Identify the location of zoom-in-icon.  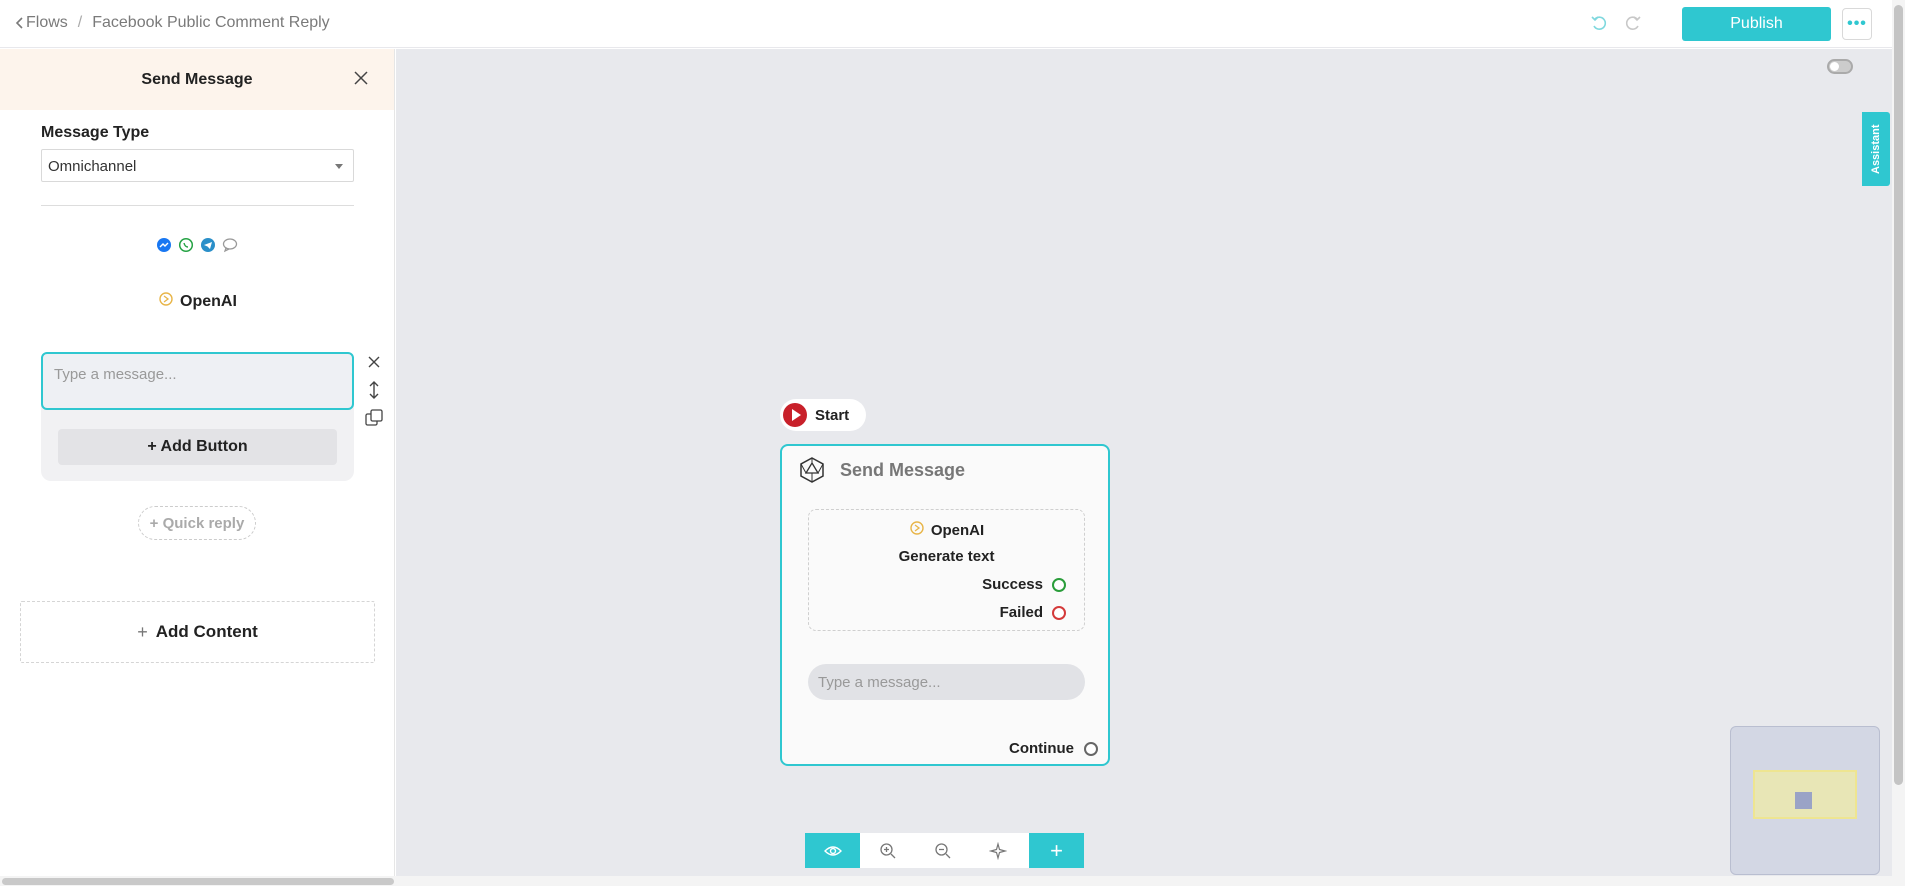
(887, 850).